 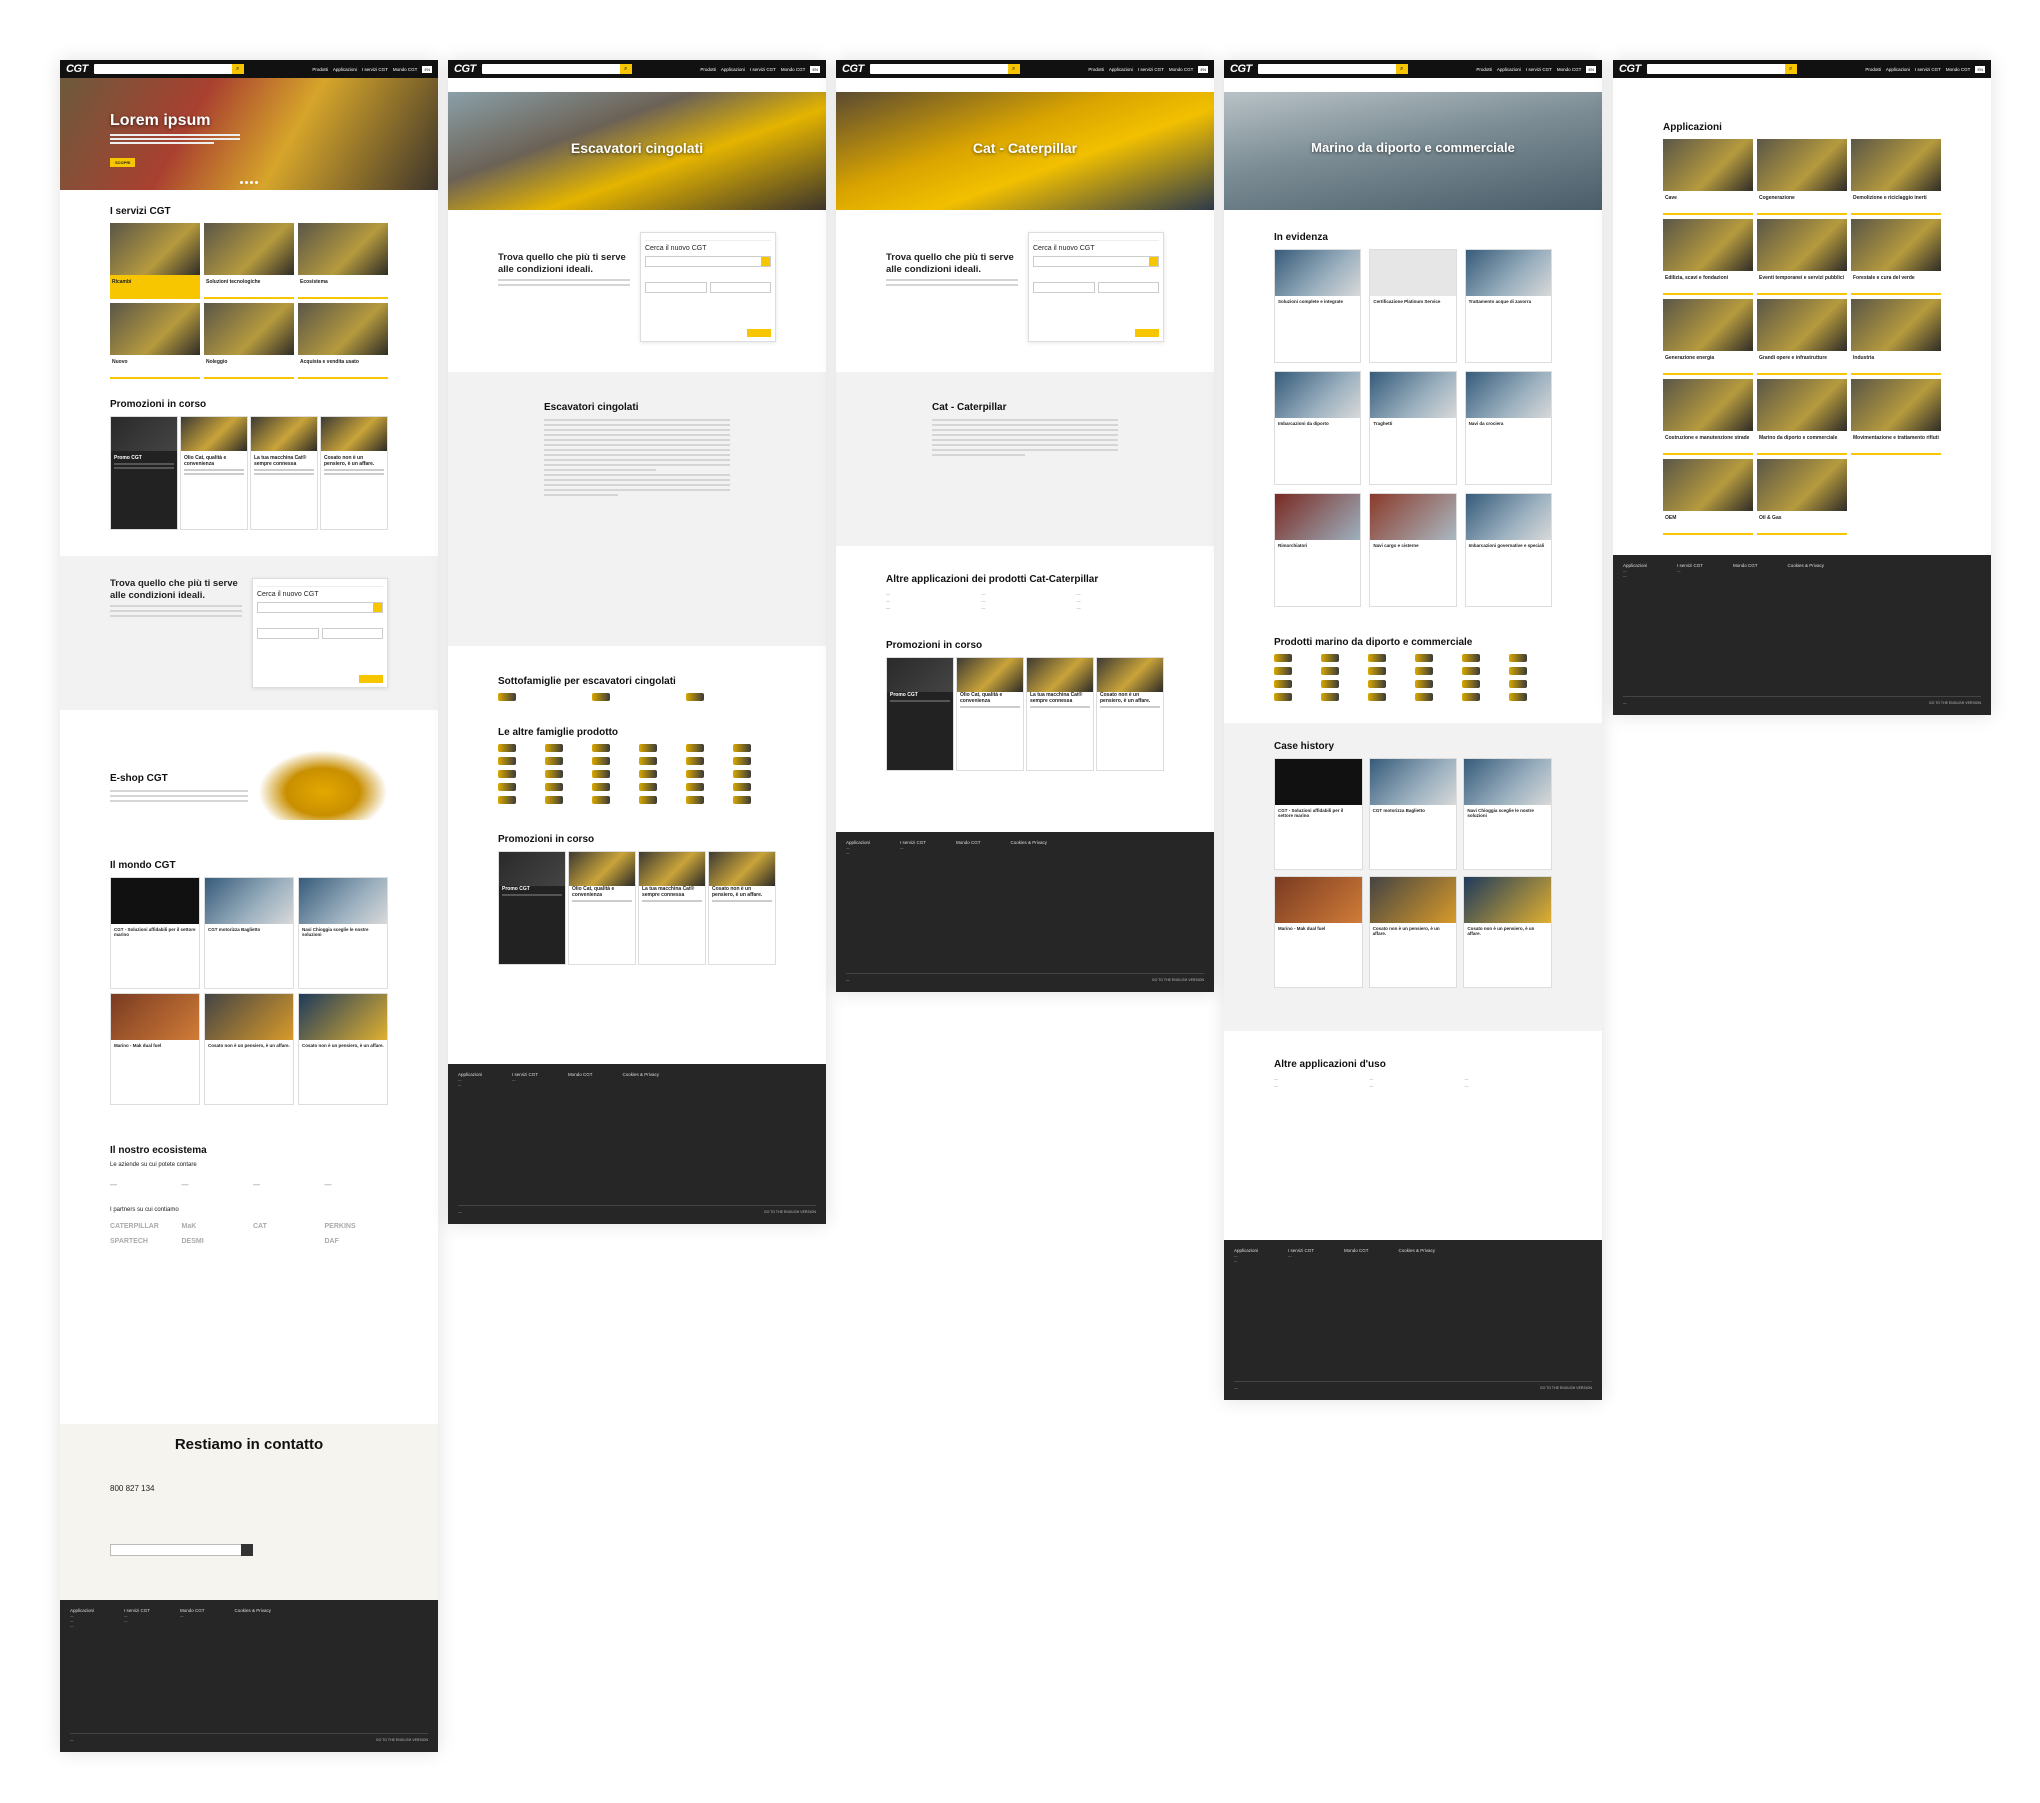 What do you see at coordinates (1508, 550) in the screenshot?
I see `featured-card: Imbarcazioni governative e speciali` at bounding box center [1508, 550].